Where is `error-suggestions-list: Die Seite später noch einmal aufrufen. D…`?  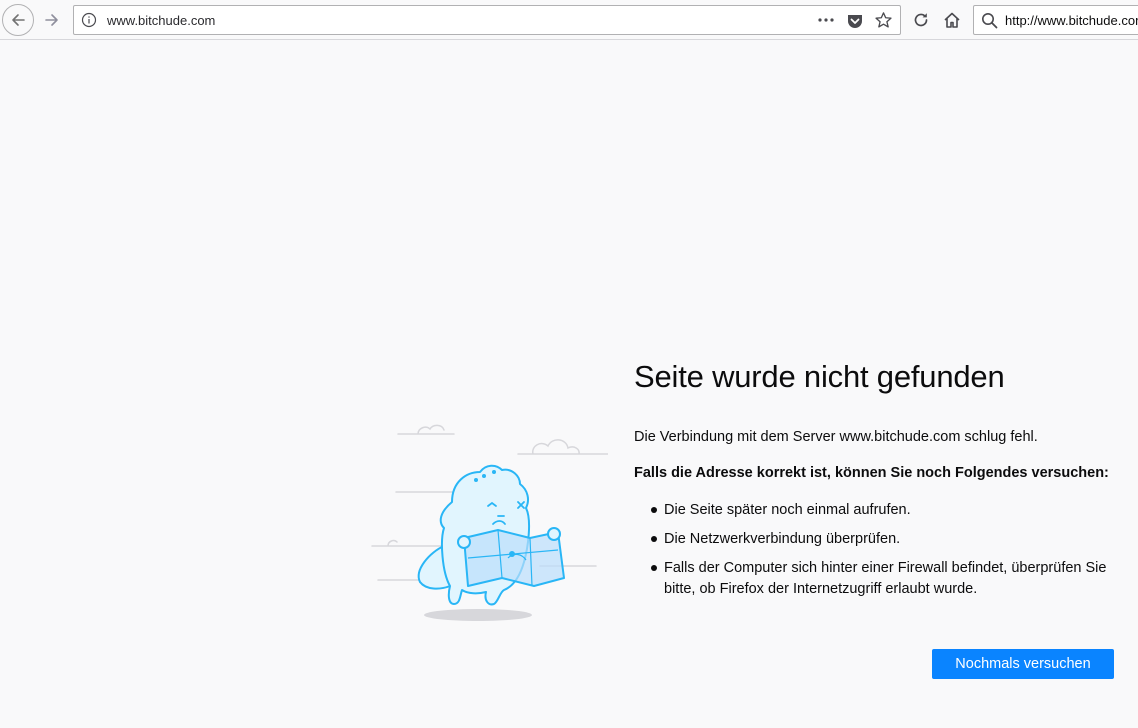
error-suggestions-list: Die Seite später noch einmal aufrufen. D… is located at coordinates (879, 554).